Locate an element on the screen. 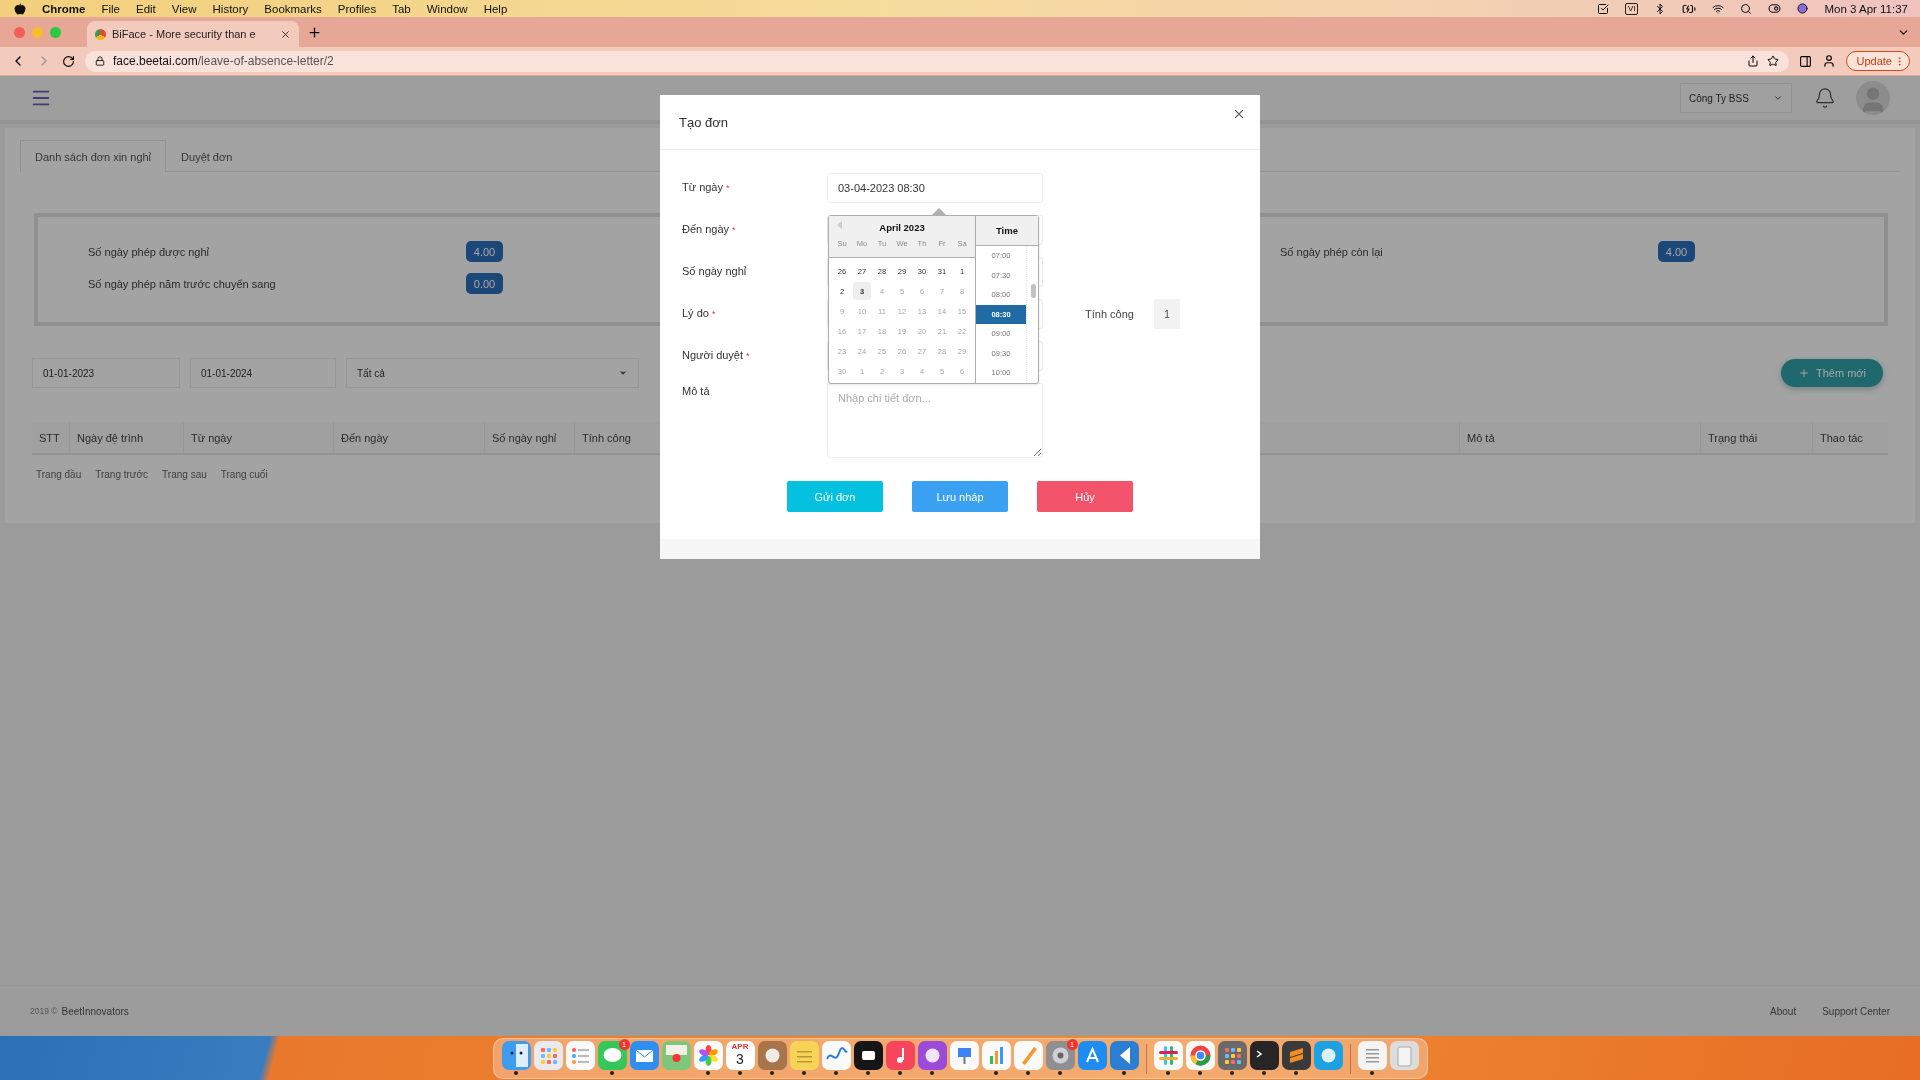  grid-icon is located at coordinates (548, 1055).